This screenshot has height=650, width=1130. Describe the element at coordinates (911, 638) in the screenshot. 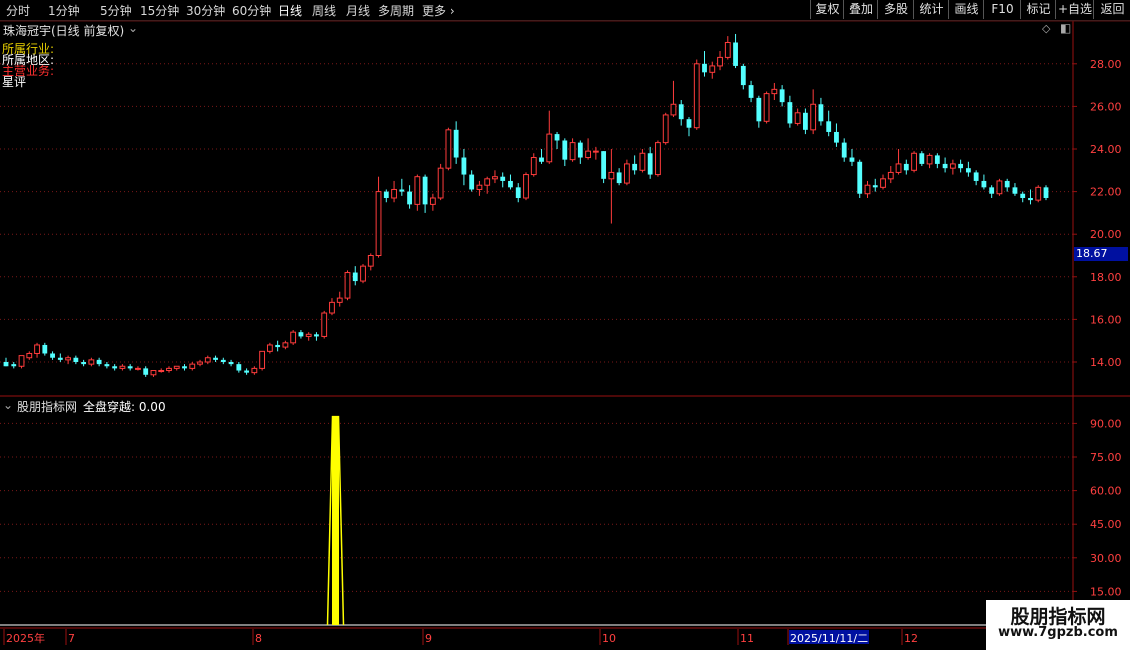

I see `time-label: 12` at that location.